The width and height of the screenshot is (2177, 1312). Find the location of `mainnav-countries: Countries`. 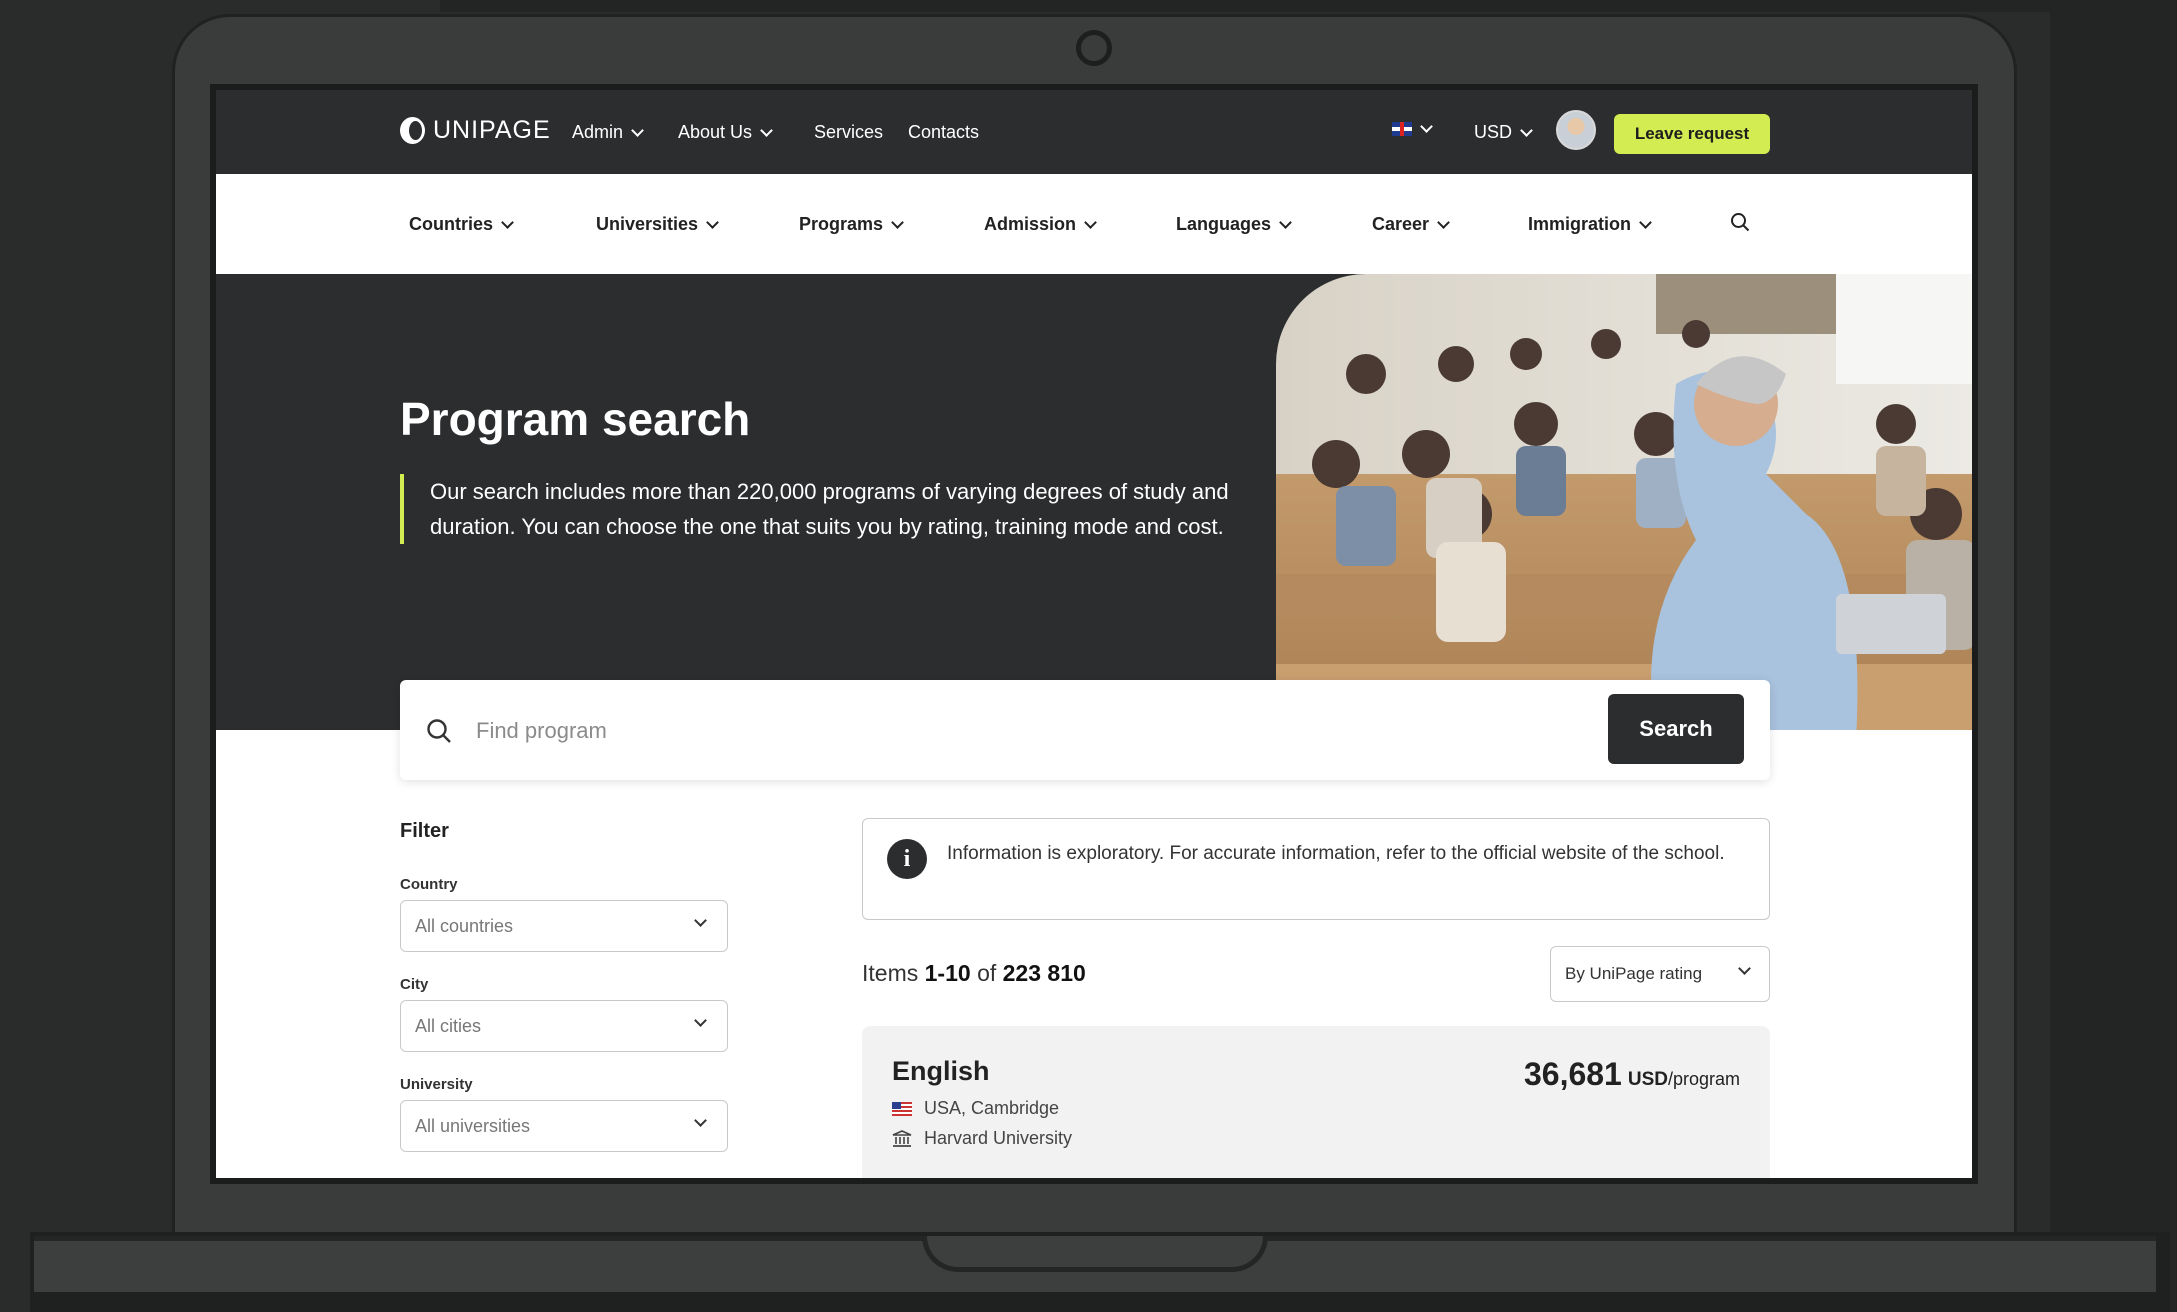

mainnav-countries: Countries is located at coordinates (461, 224).